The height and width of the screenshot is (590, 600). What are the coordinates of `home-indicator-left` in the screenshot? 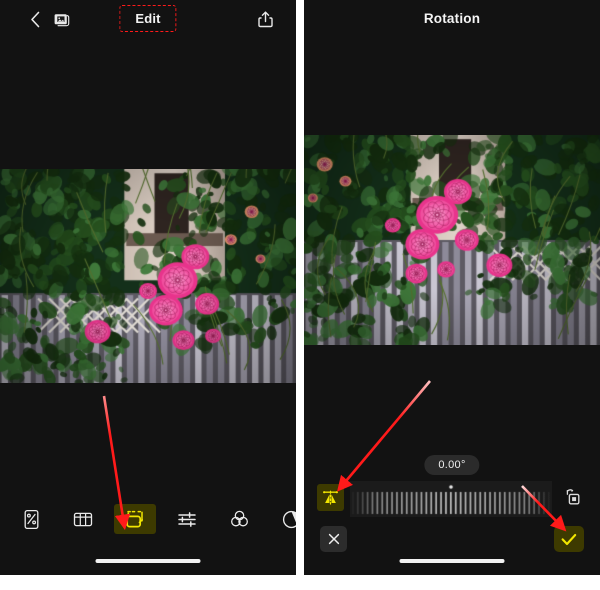 It's located at (148, 560).